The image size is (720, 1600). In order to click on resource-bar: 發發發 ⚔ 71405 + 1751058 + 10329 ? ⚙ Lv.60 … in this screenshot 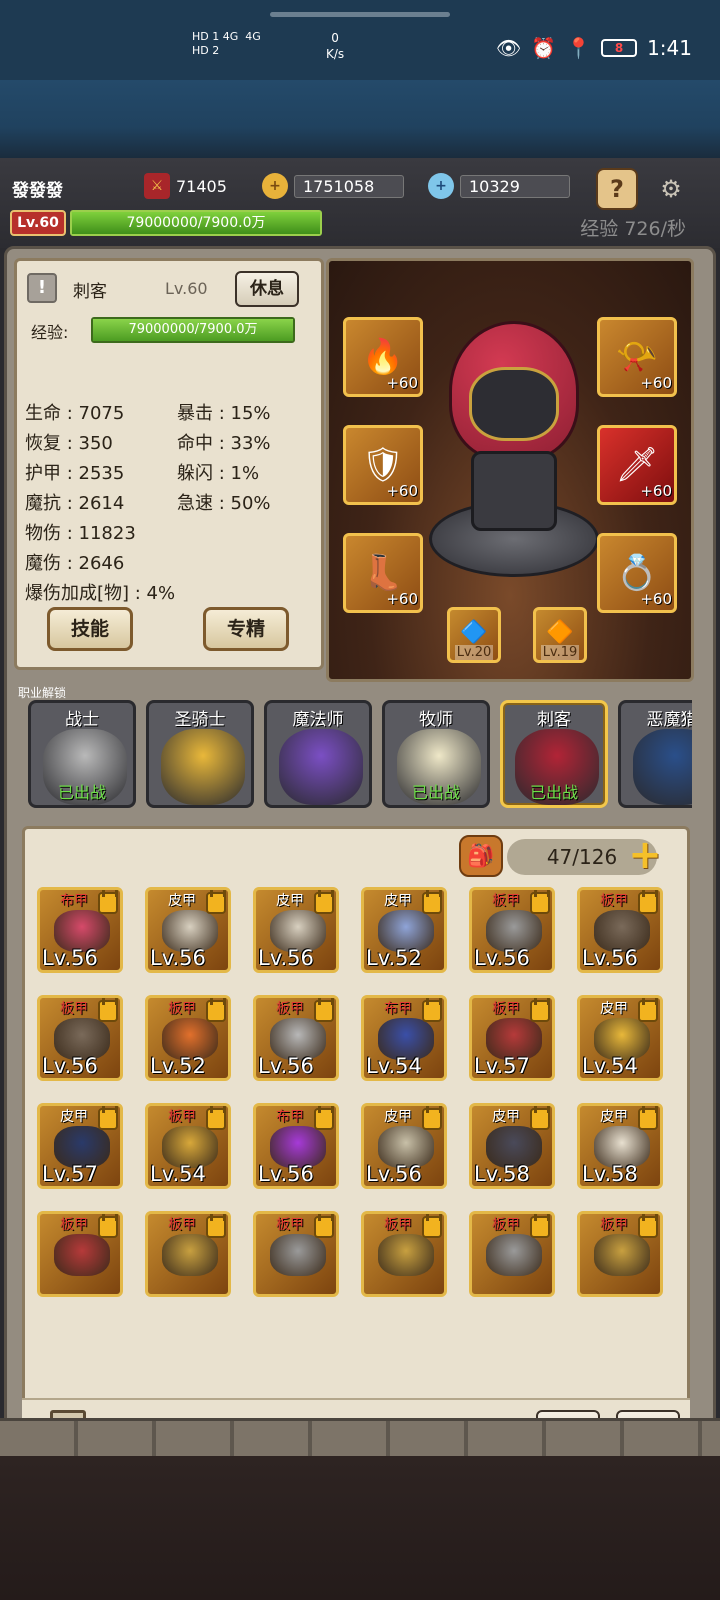, I will do `click(360, 203)`.